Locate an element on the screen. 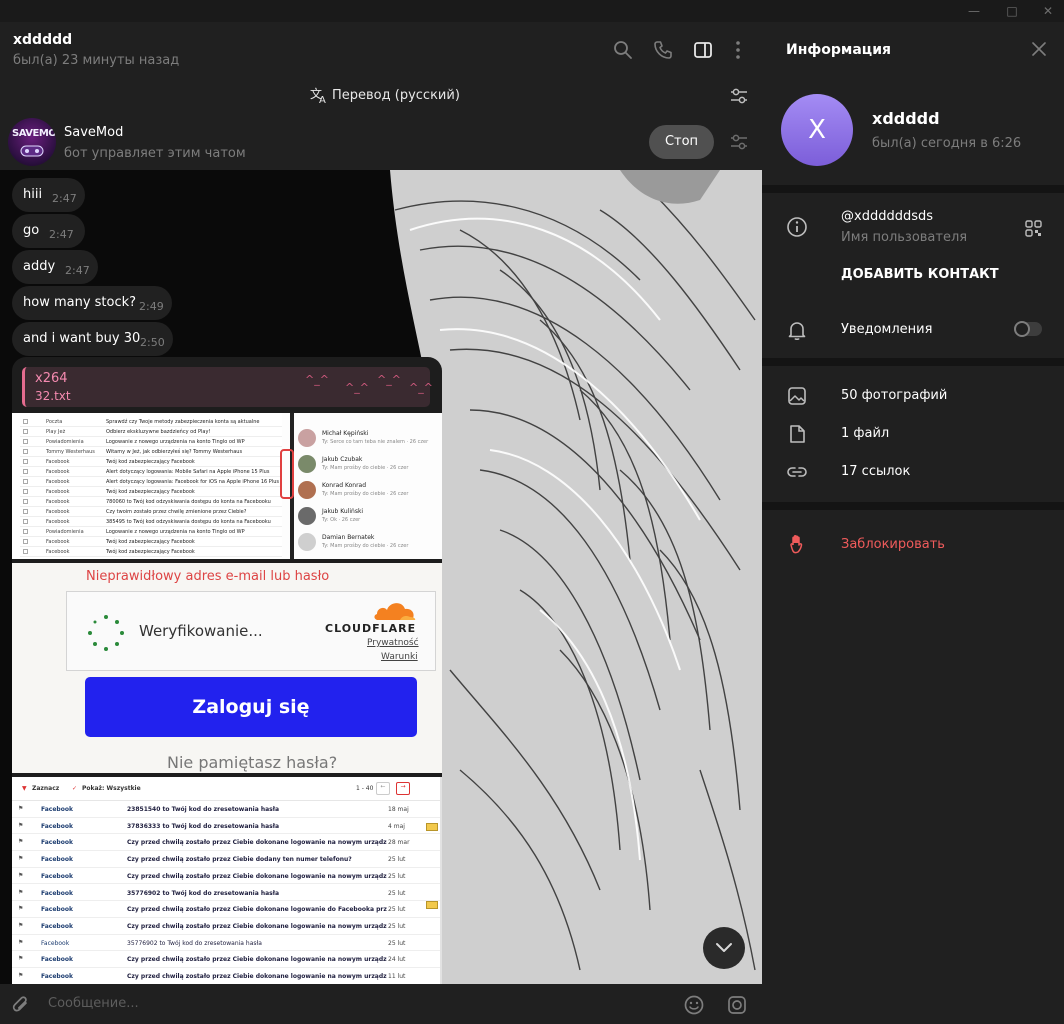  translate-label: Перевод (русский) is located at coordinates (396, 95).